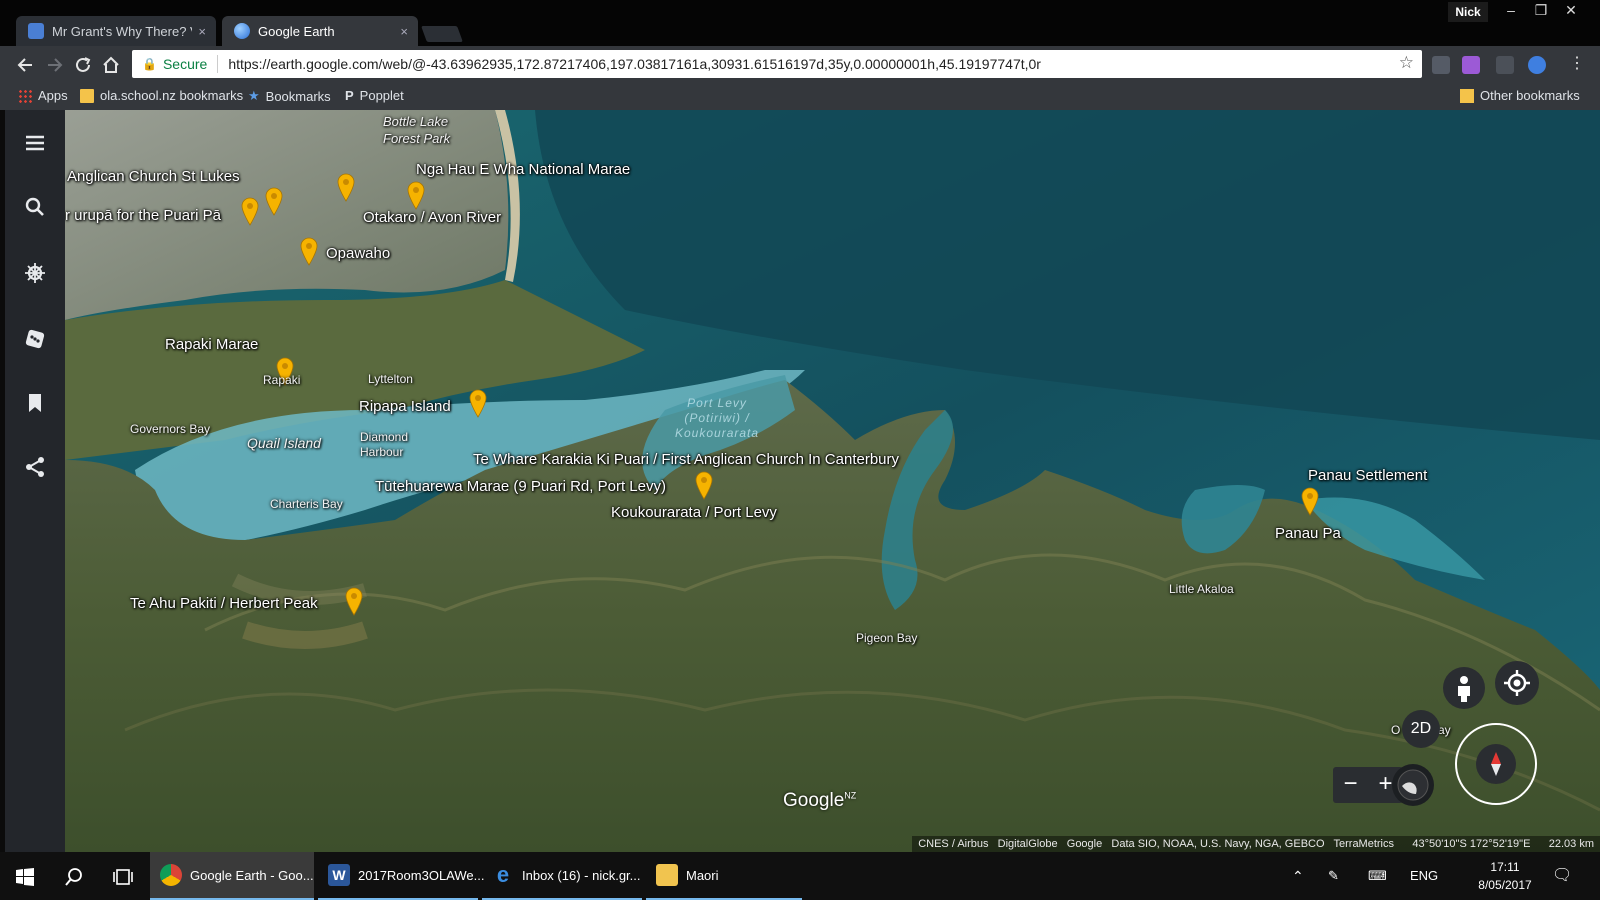 This screenshot has width=1600, height=900. What do you see at coordinates (442, 34) in the screenshot?
I see `new-tab-button` at bounding box center [442, 34].